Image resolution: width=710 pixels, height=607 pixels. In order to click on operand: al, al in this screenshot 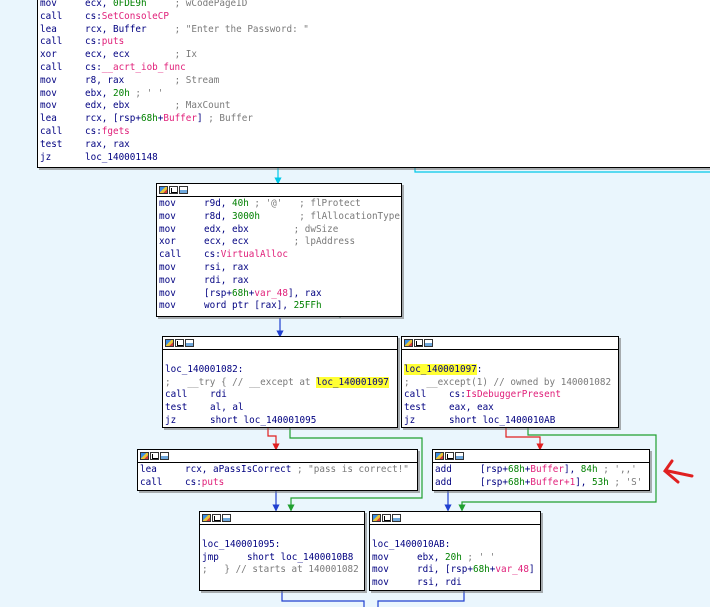, I will do `click(227, 408)`.